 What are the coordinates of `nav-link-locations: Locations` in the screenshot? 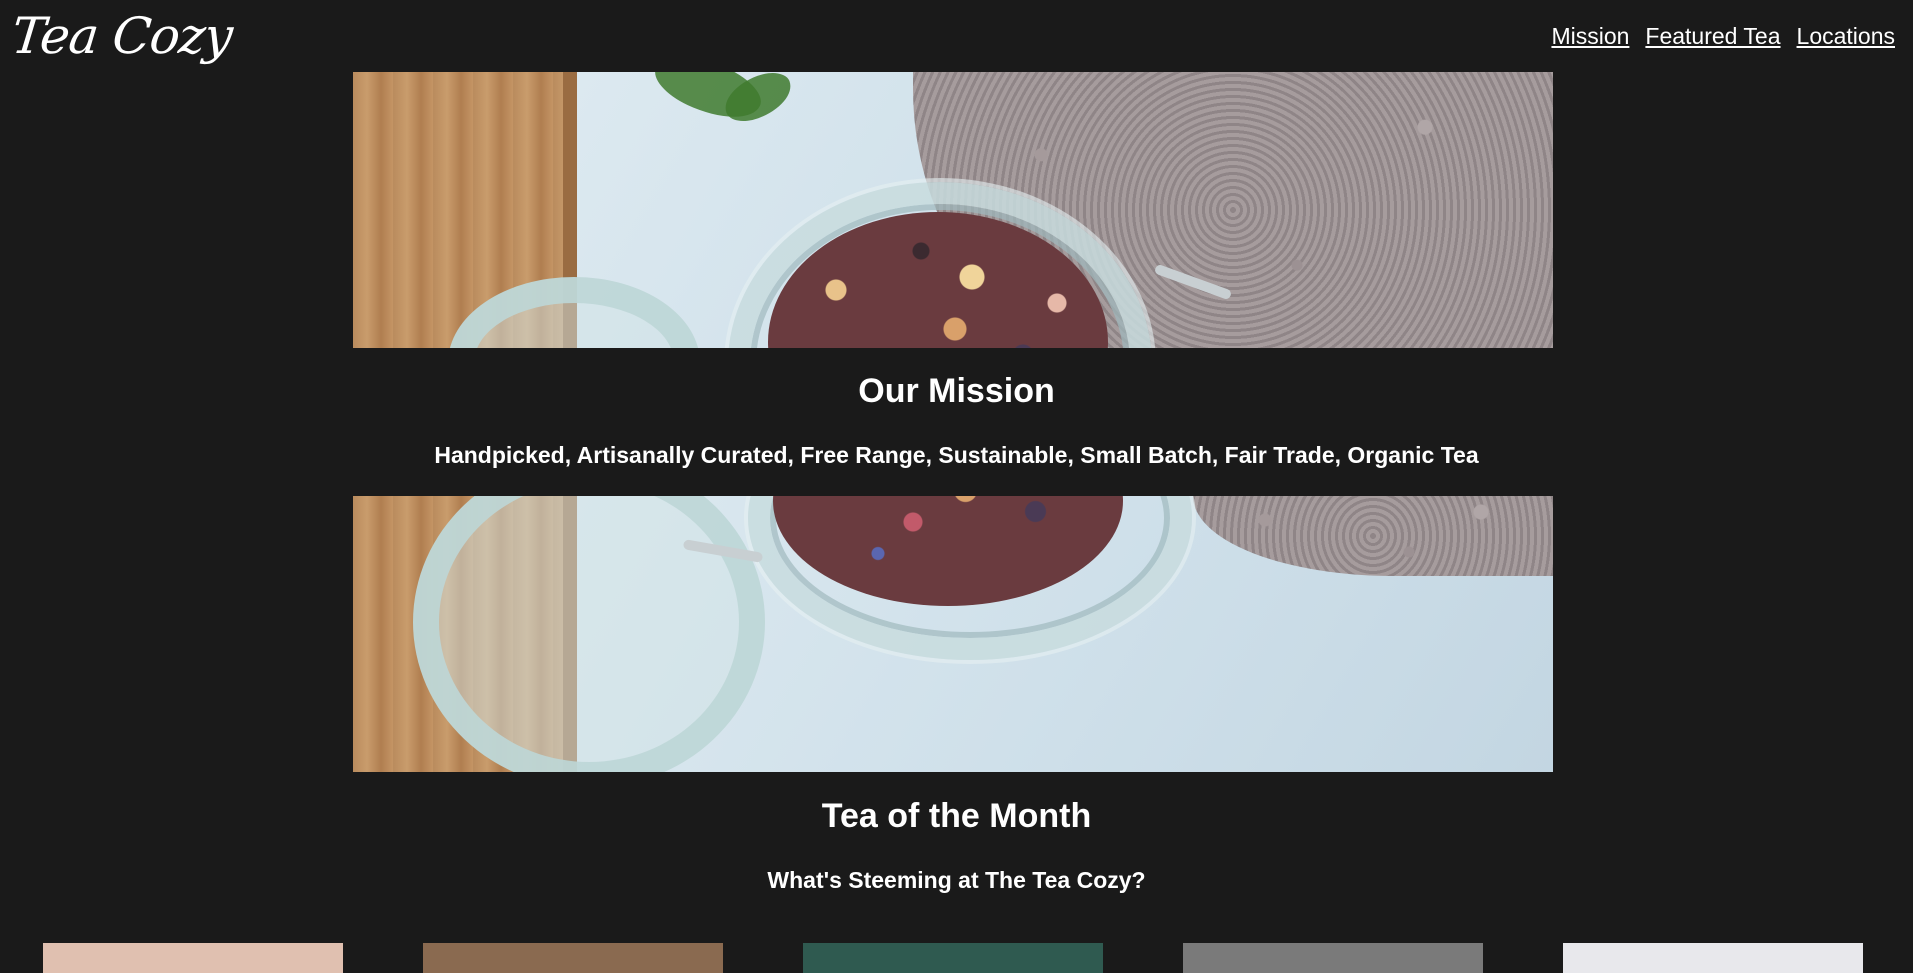 It's located at (1846, 36).